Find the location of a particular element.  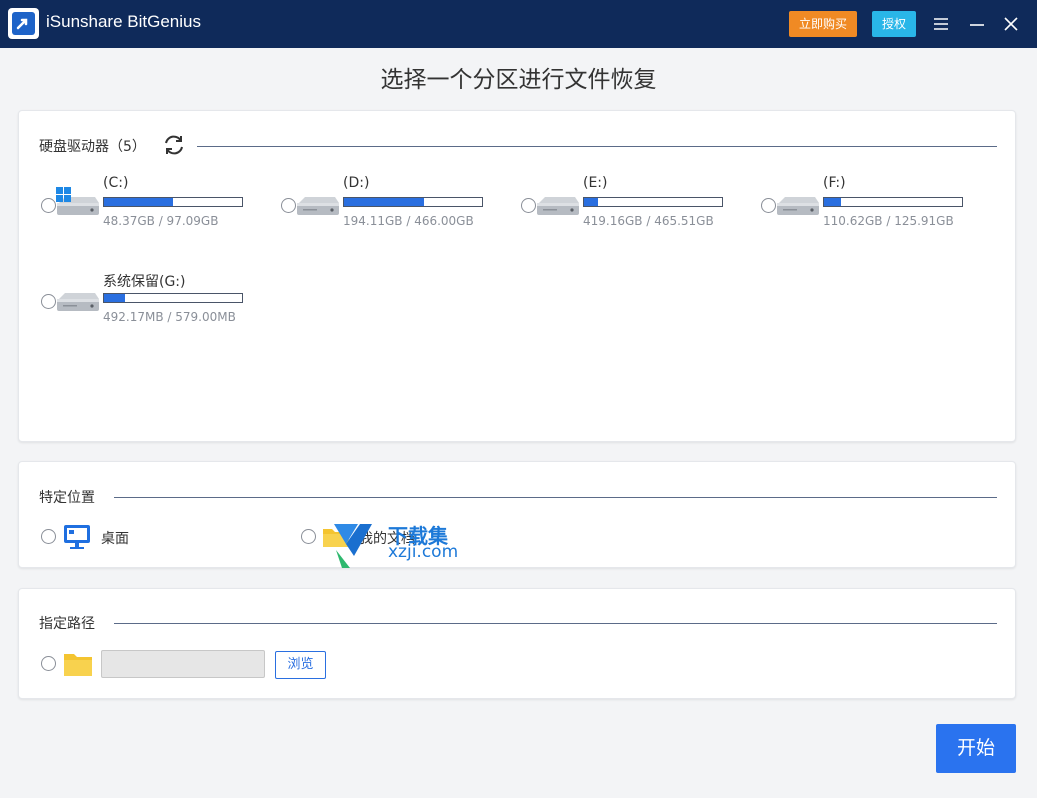

system-drive-icon is located at coordinates (77, 204).